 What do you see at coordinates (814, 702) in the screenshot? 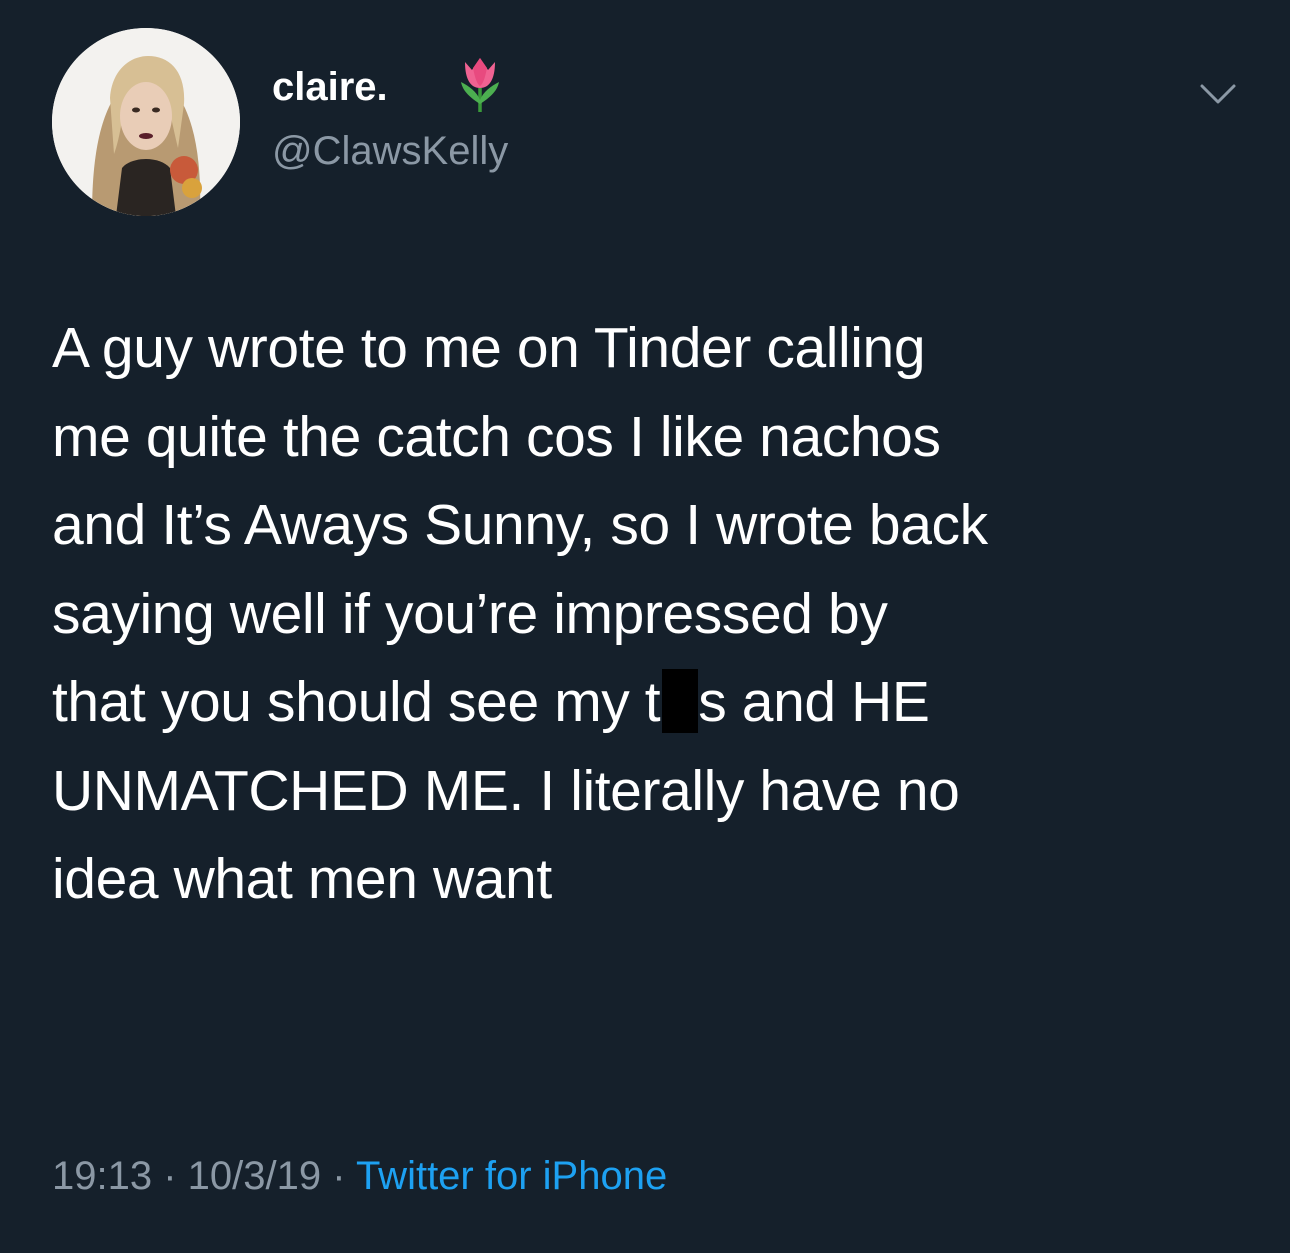
I see `tweet-line-part: s and HE` at bounding box center [814, 702].